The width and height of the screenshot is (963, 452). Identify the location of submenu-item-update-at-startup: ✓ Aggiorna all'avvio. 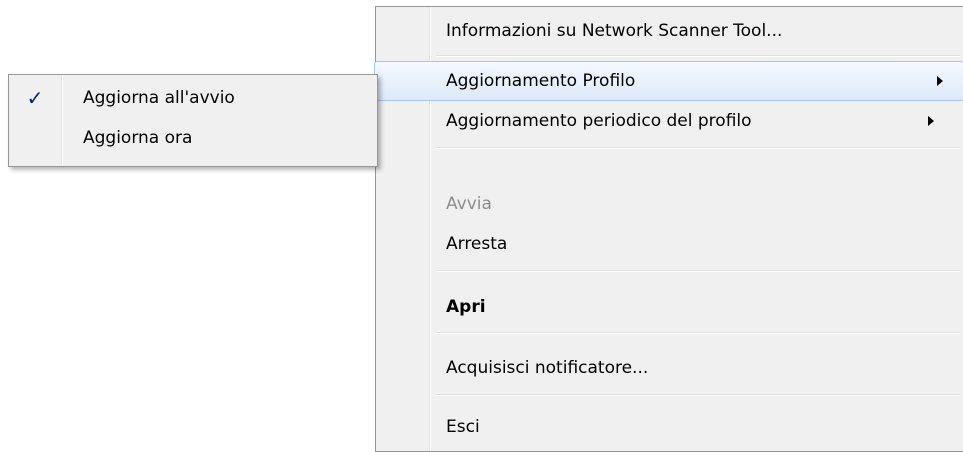
(193, 98).